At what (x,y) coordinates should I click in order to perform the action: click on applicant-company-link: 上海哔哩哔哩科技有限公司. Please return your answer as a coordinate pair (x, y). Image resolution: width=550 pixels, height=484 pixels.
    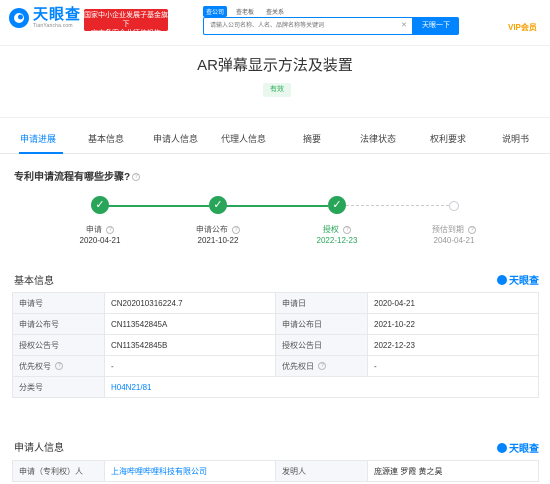
    Looking at the image, I should click on (159, 471).